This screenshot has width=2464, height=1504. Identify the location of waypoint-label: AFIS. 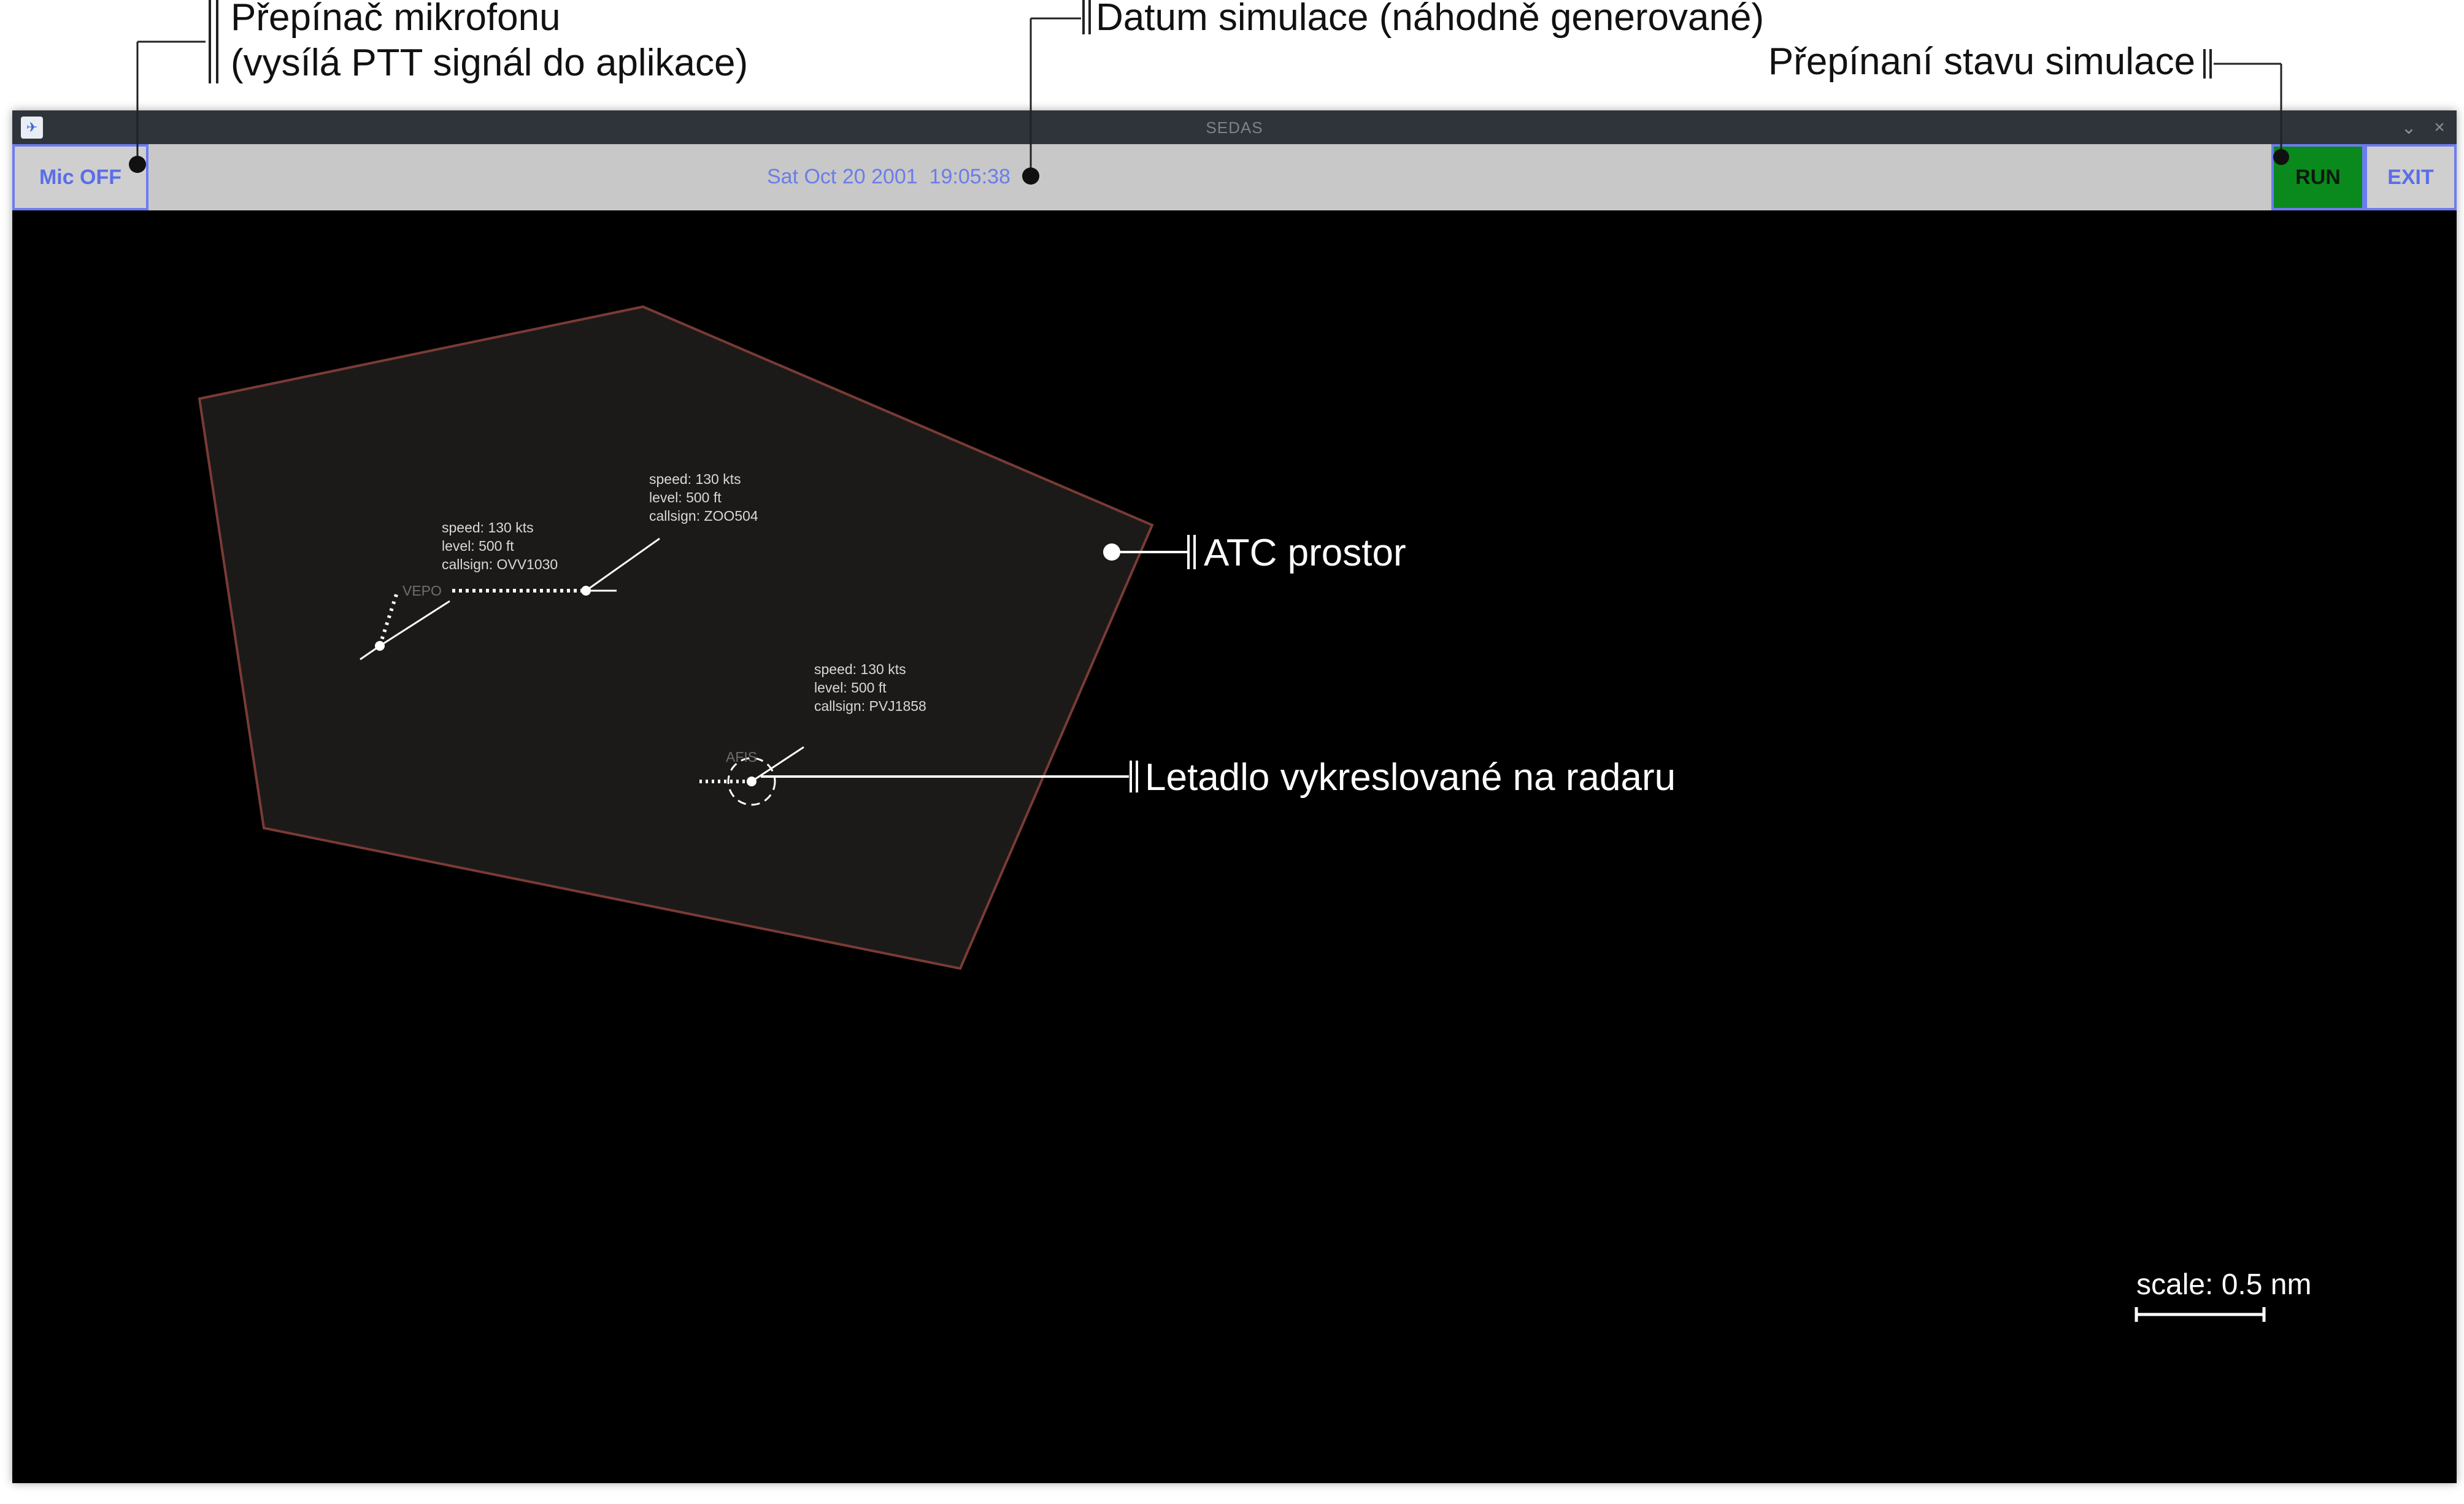
(742, 757).